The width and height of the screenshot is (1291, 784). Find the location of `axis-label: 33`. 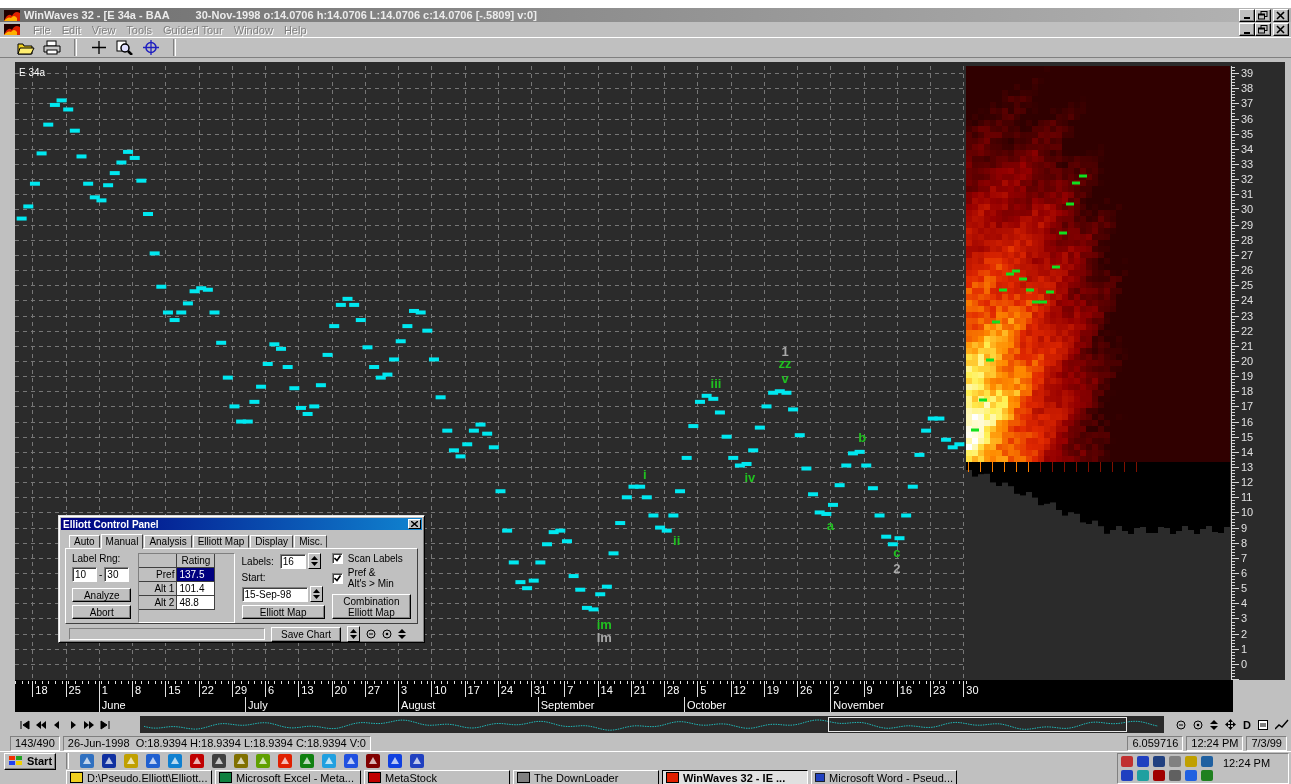

axis-label: 33 is located at coordinates (1247, 164).